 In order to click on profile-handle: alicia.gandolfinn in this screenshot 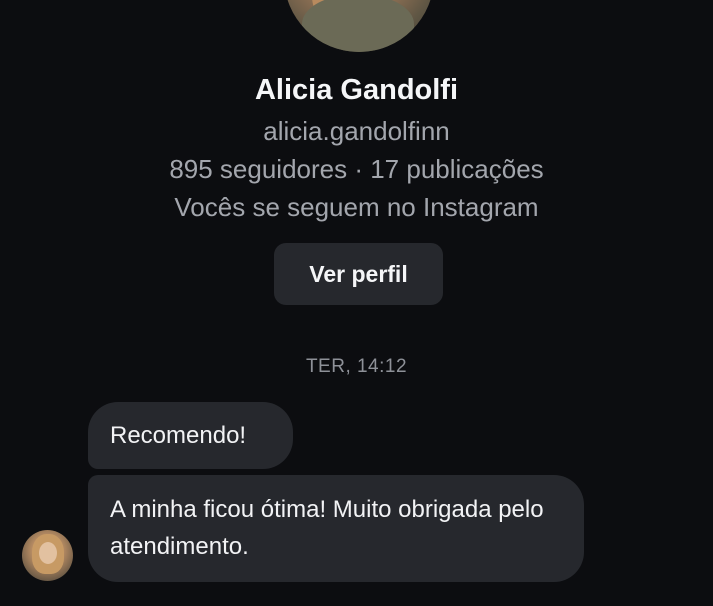, I will do `click(356, 131)`.